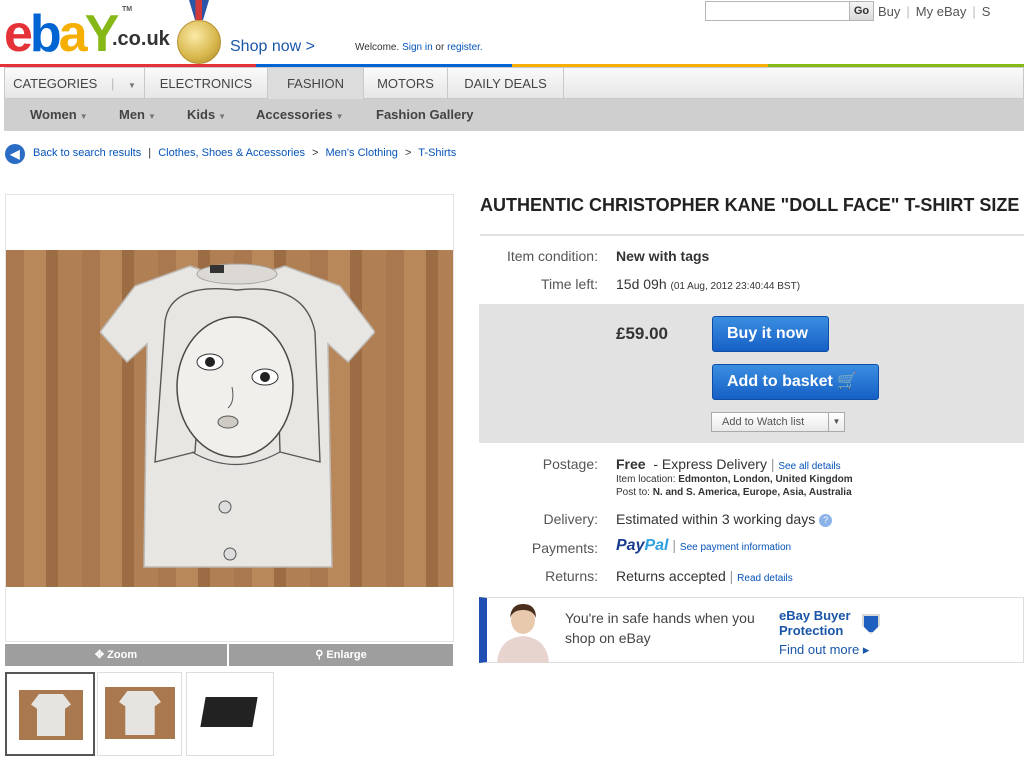  I want to click on subnav-fashion-gallery: Fashion Gallery, so click(425, 115).